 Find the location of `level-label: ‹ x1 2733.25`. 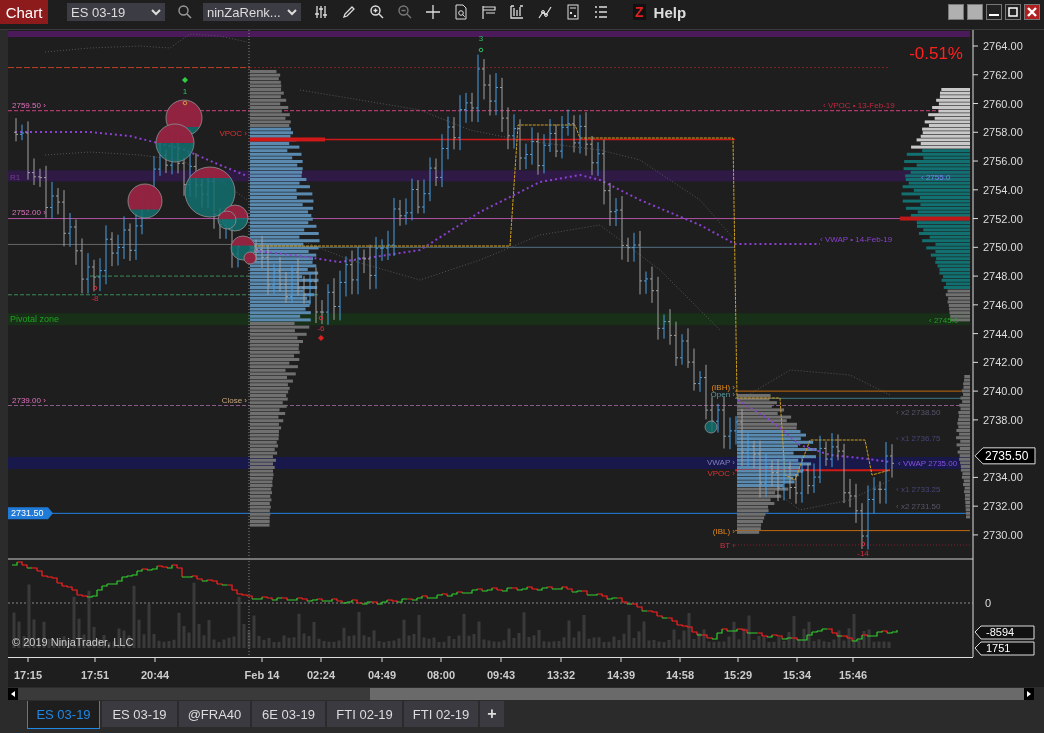

level-label: ‹ x1 2733.25 is located at coordinates (918, 489).